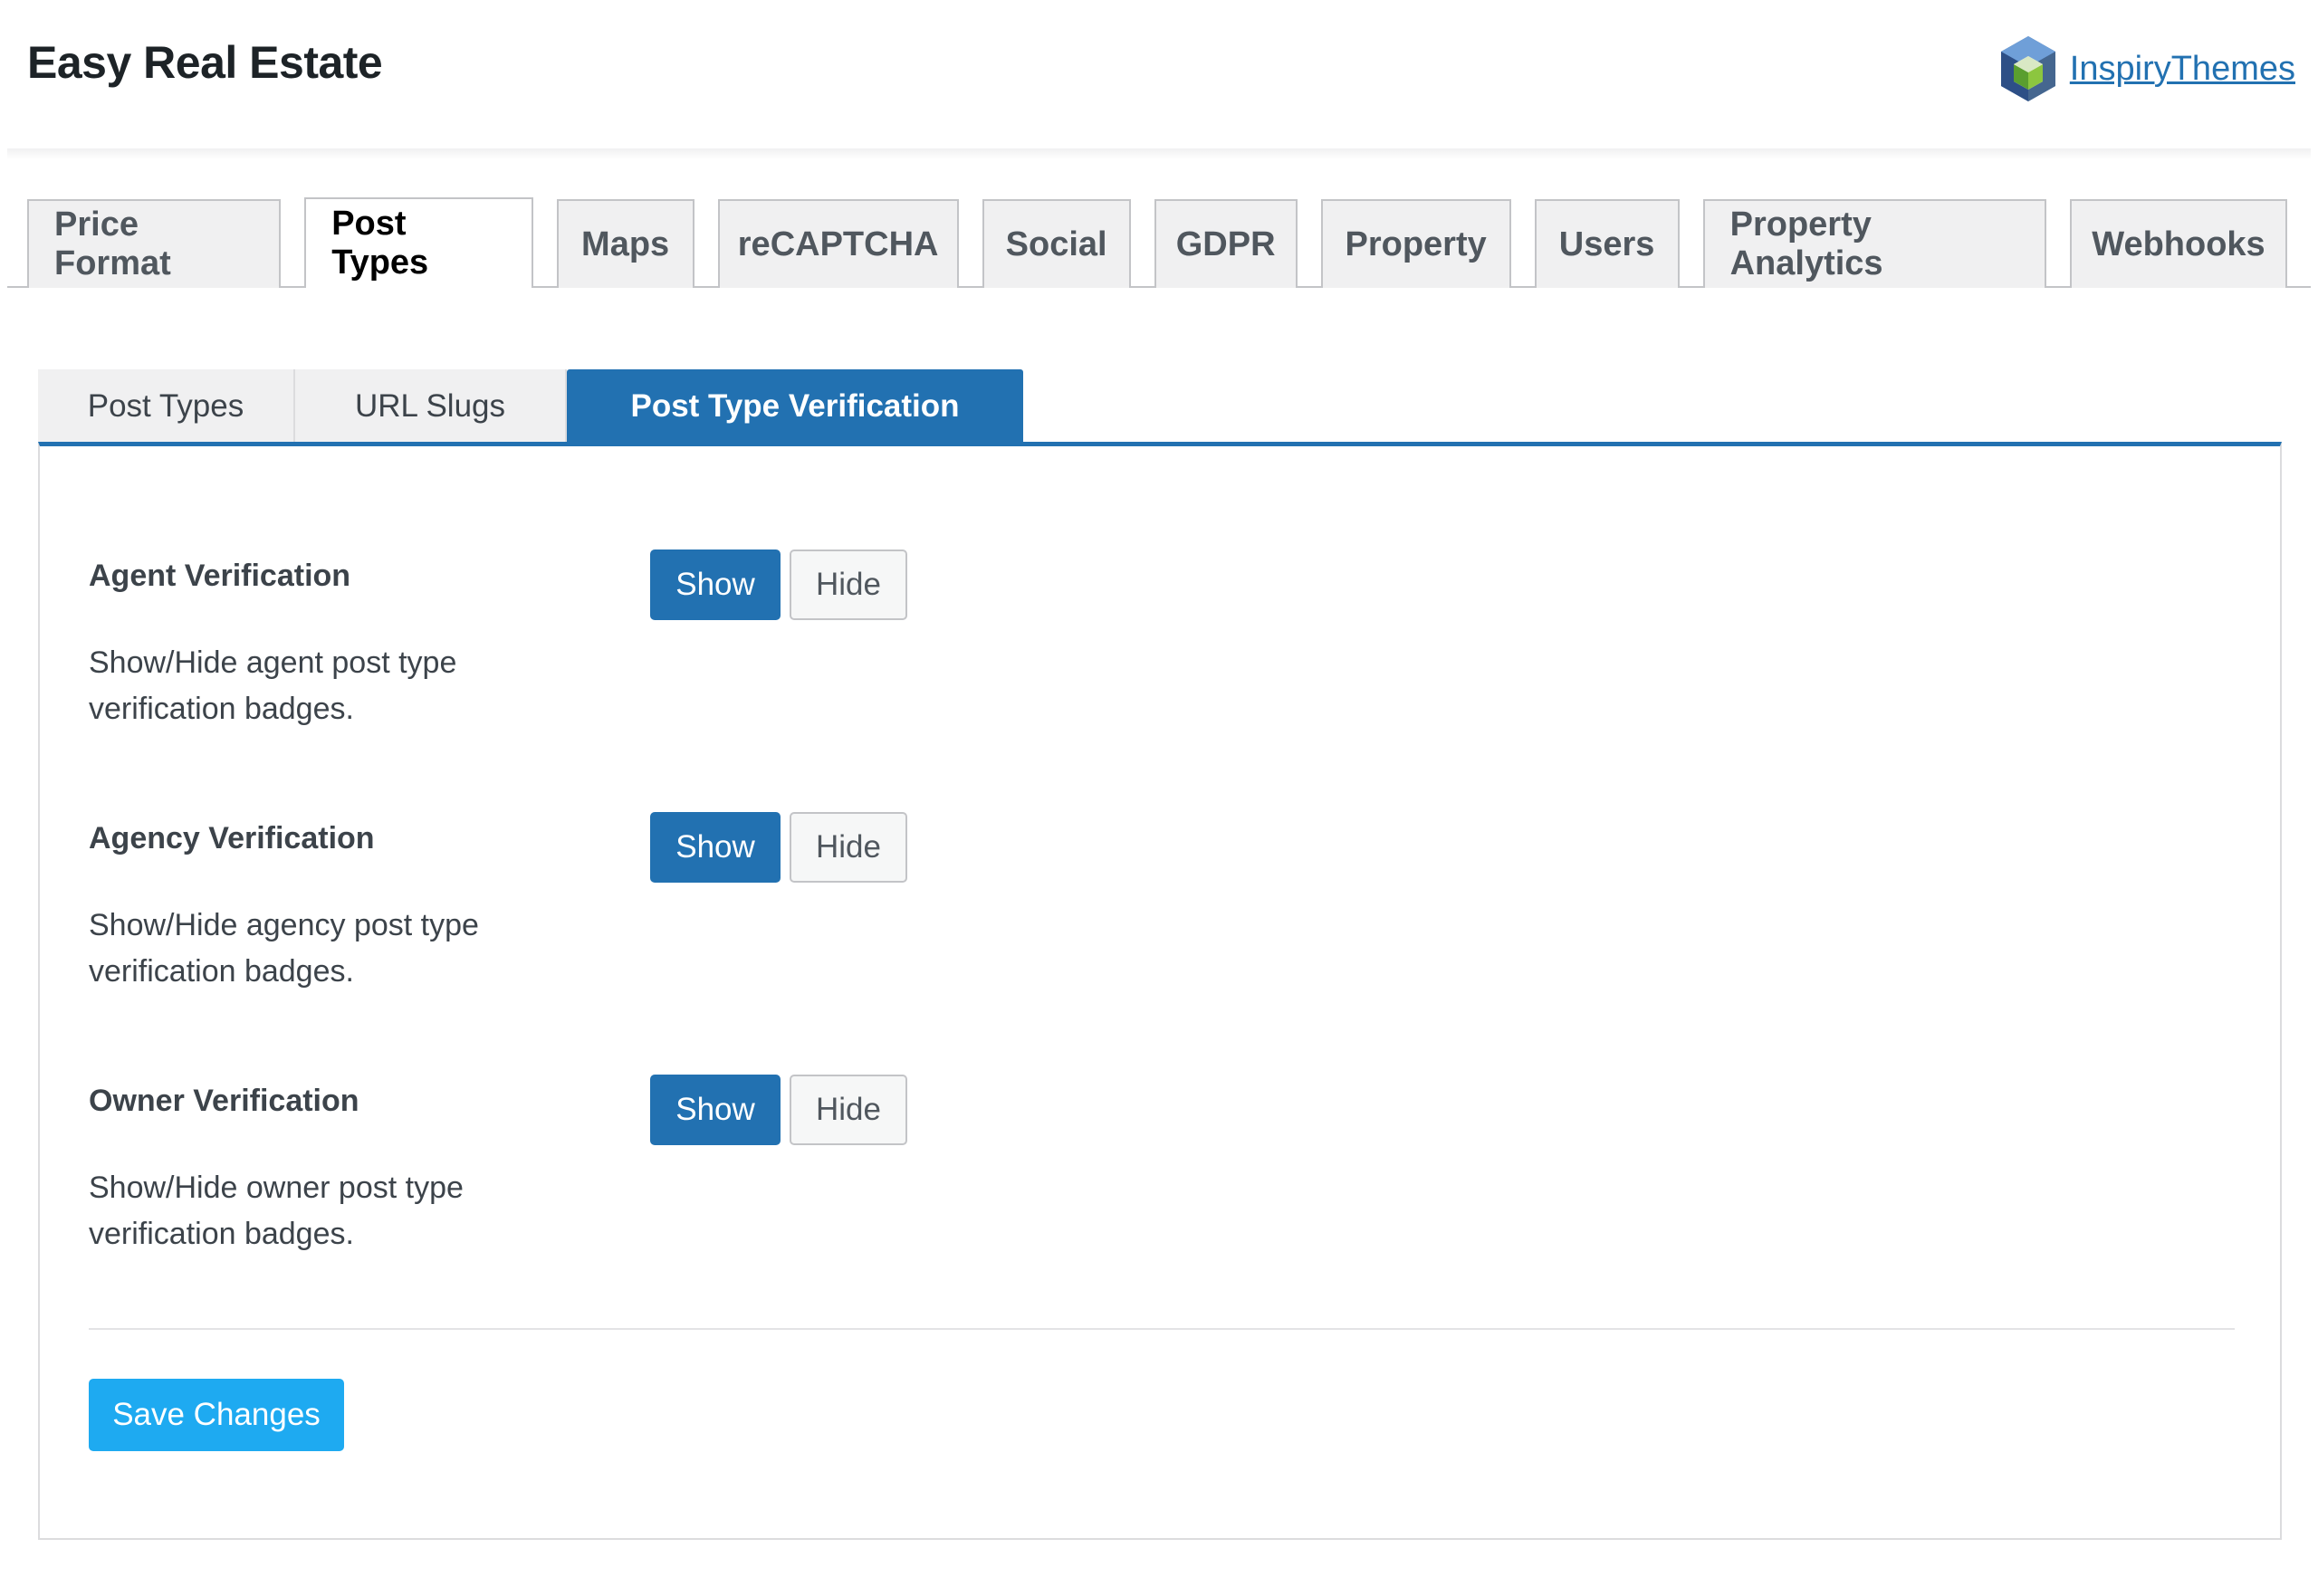 This screenshot has height=1596, width=2318. Describe the element at coordinates (154, 243) in the screenshot. I see `tab-price-format: Price Format` at that location.